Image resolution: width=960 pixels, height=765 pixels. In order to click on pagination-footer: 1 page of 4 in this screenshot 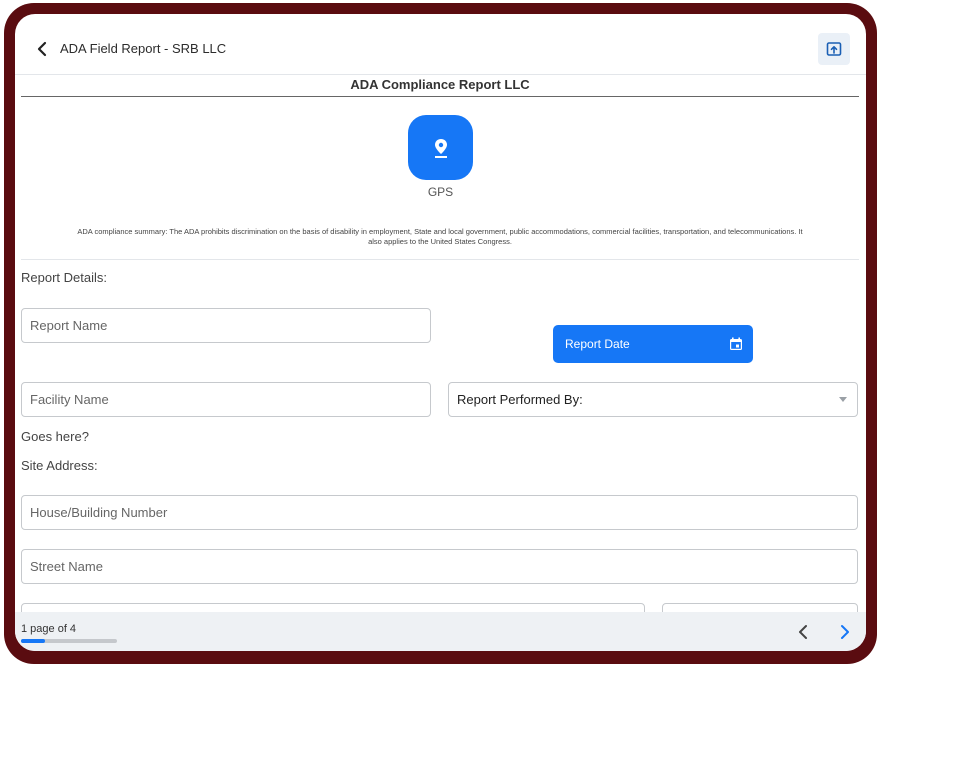, I will do `click(440, 631)`.